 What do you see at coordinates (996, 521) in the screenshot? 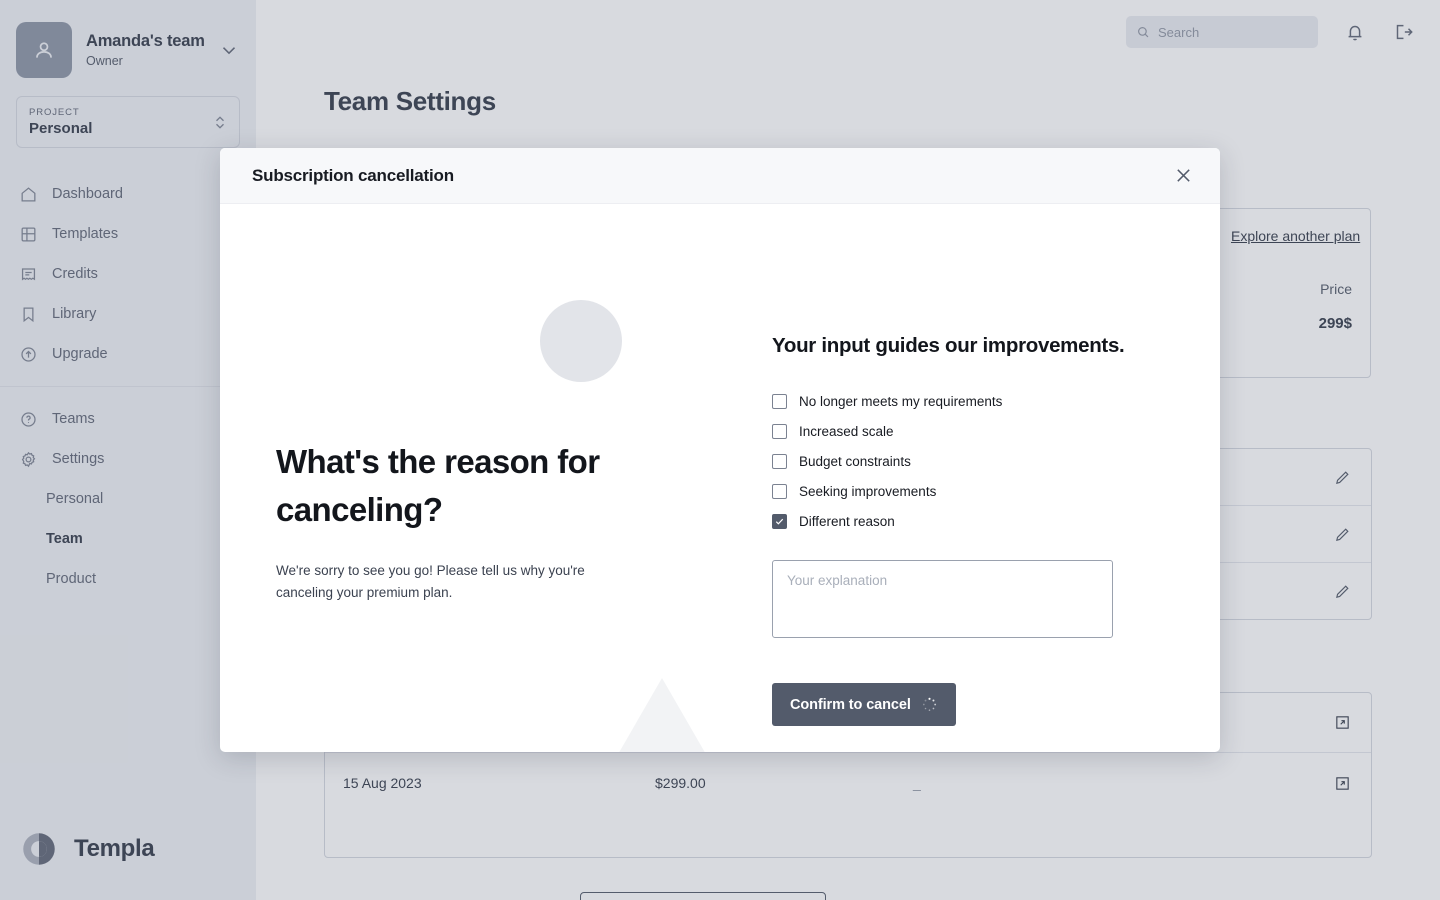
I see `option-different-reason: Different reason` at bounding box center [996, 521].